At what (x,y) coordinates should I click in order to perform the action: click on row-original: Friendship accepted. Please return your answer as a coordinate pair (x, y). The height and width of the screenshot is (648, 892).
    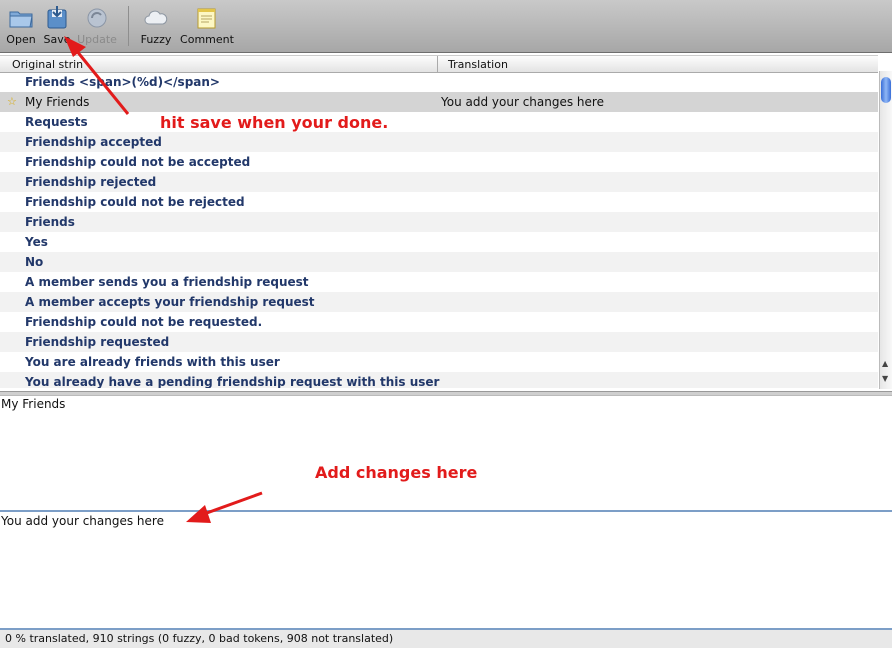
    Looking at the image, I should click on (93, 142).